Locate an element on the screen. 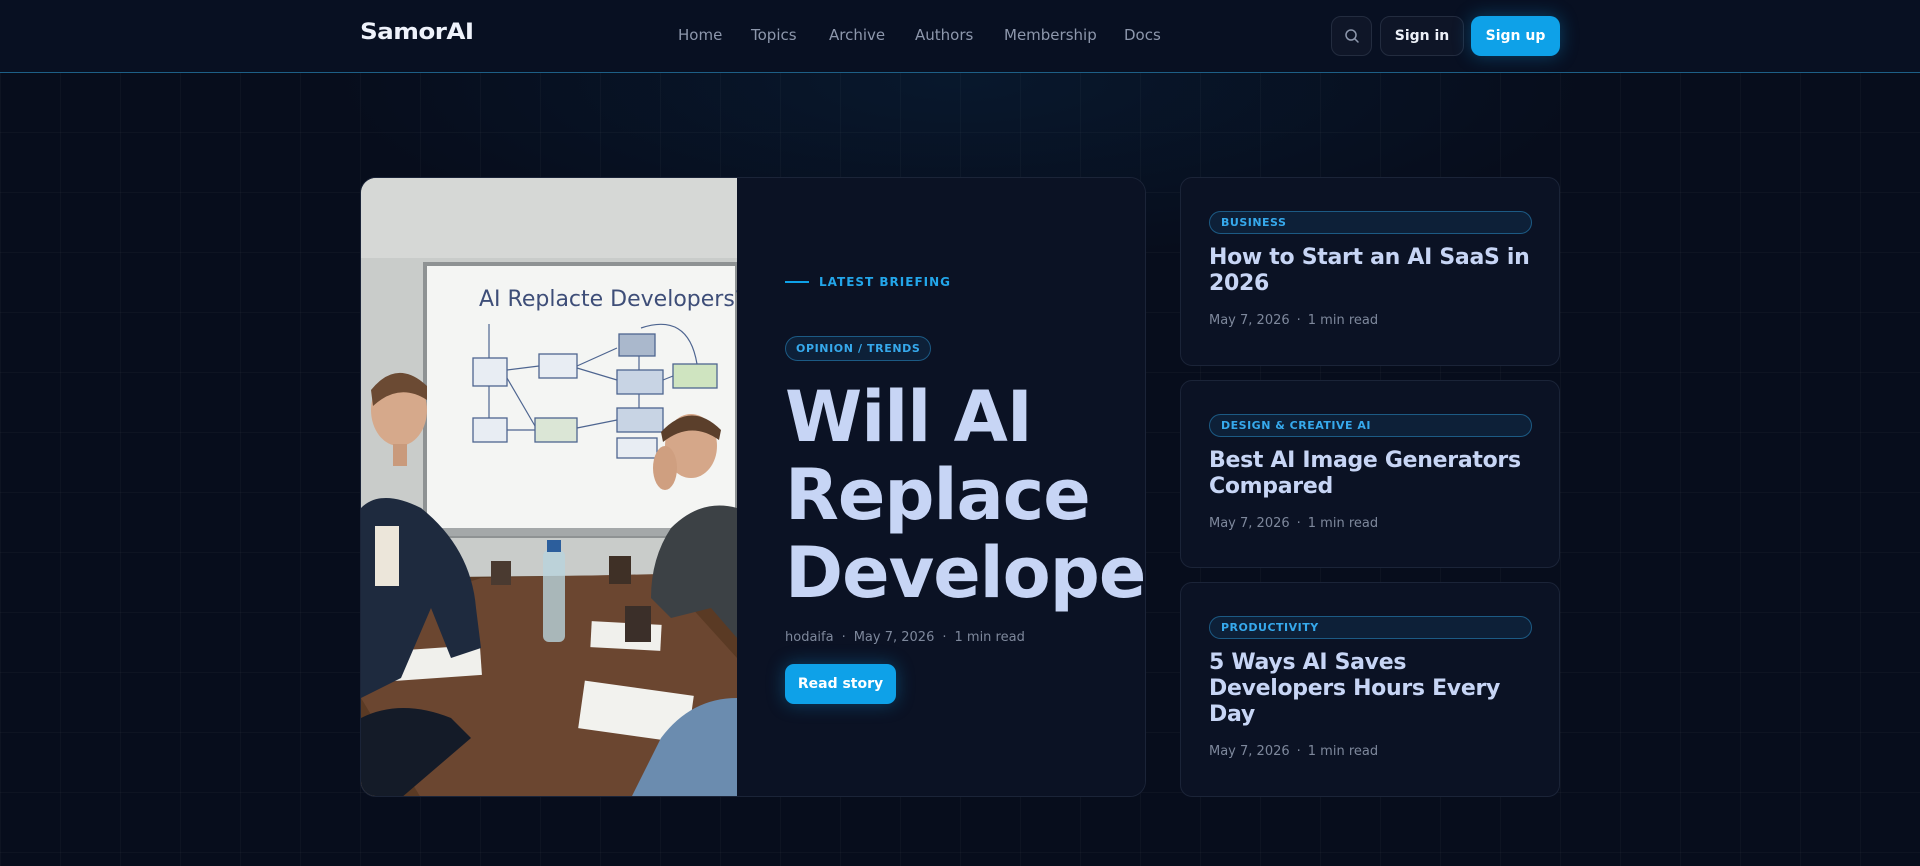 The width and height of the screenshot is (1920, 866). author-name: hodaifa is located at coordinates (809, 637).